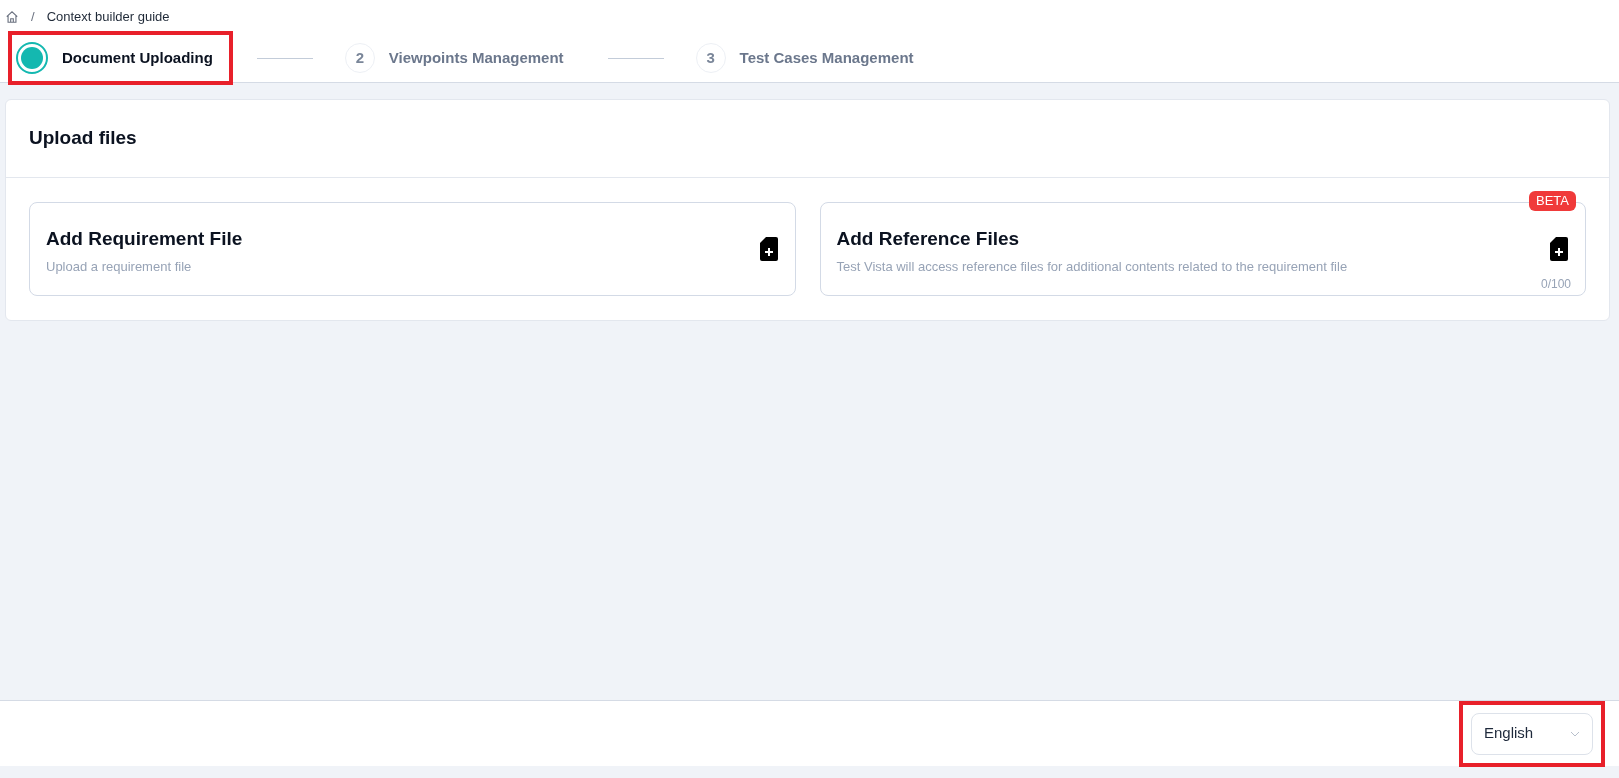 The height and width of the screenshot is (778, 1619). I want to click on step-label: Document Uploading, so click(137, 58).